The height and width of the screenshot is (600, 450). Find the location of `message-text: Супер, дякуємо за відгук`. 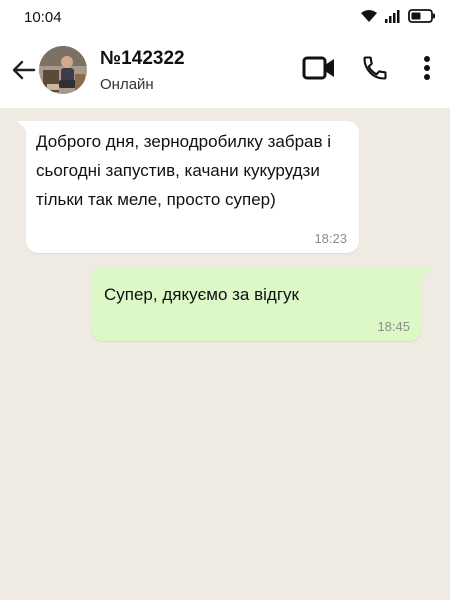

message-text: Супер, дякуємо за відгук is located at coordinates (201, 294).